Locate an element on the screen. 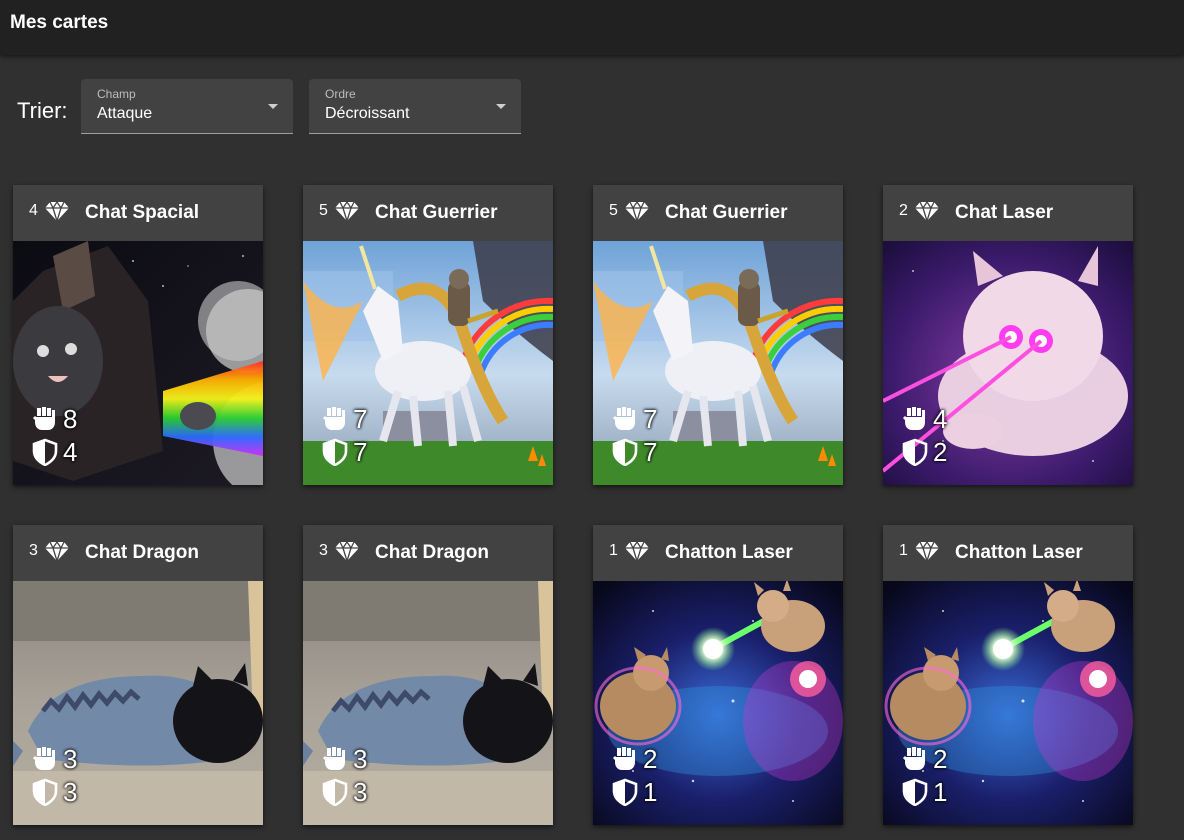  sort-order-label: Ordre is located at coordinates (340, 94).